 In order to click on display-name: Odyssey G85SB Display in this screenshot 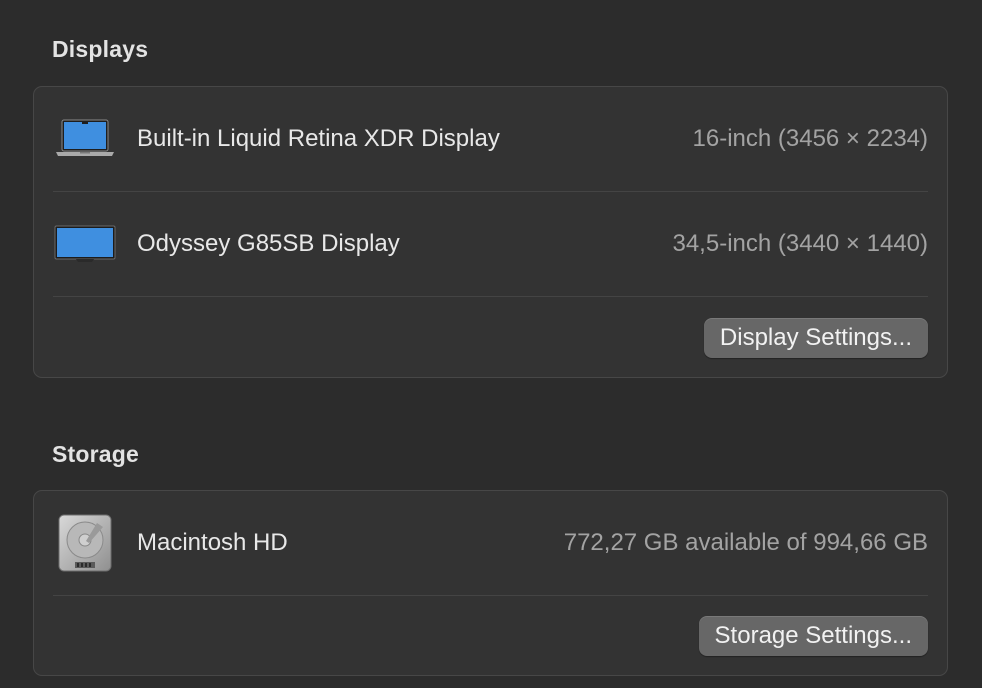, I will do `click(268, 243)`.